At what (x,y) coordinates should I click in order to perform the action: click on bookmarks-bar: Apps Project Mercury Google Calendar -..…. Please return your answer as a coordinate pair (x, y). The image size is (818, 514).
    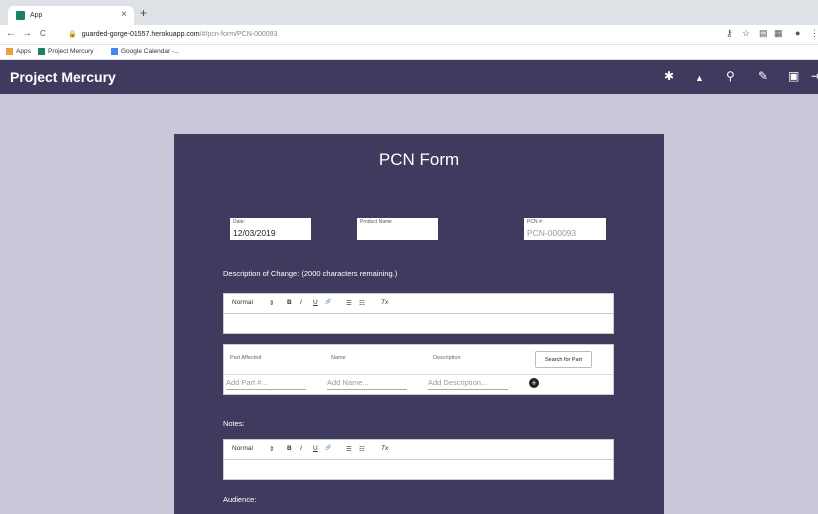
    Looking at the image, I should click on (409, 52).